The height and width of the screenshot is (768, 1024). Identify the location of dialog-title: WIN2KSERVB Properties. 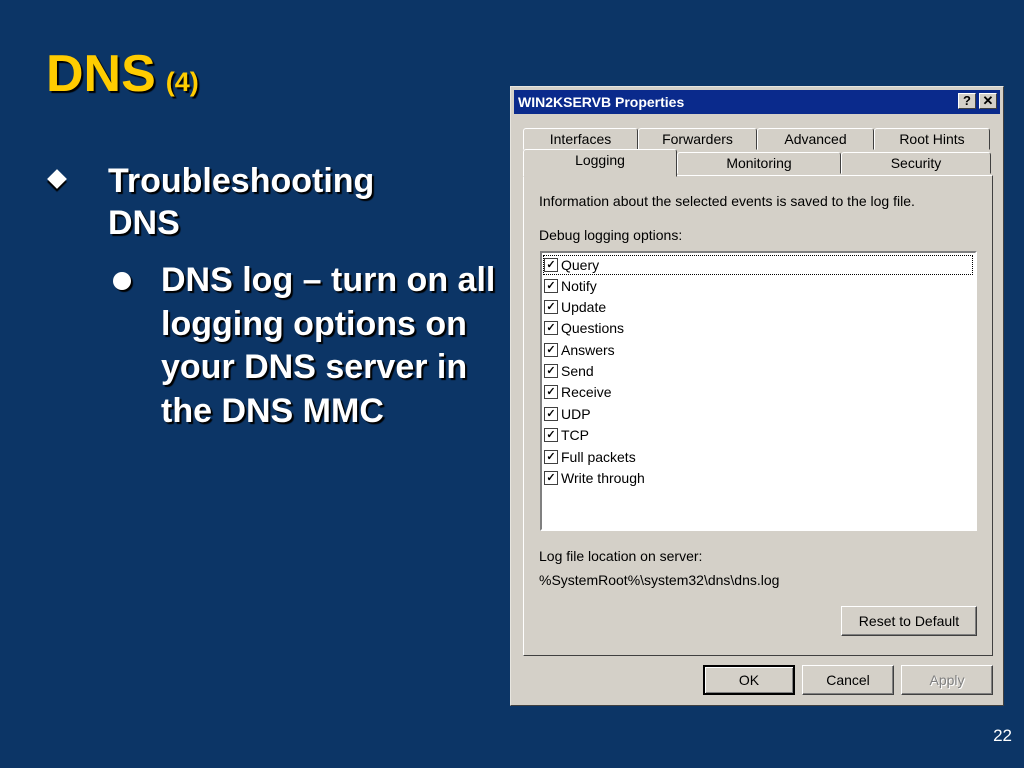
(601, 102).